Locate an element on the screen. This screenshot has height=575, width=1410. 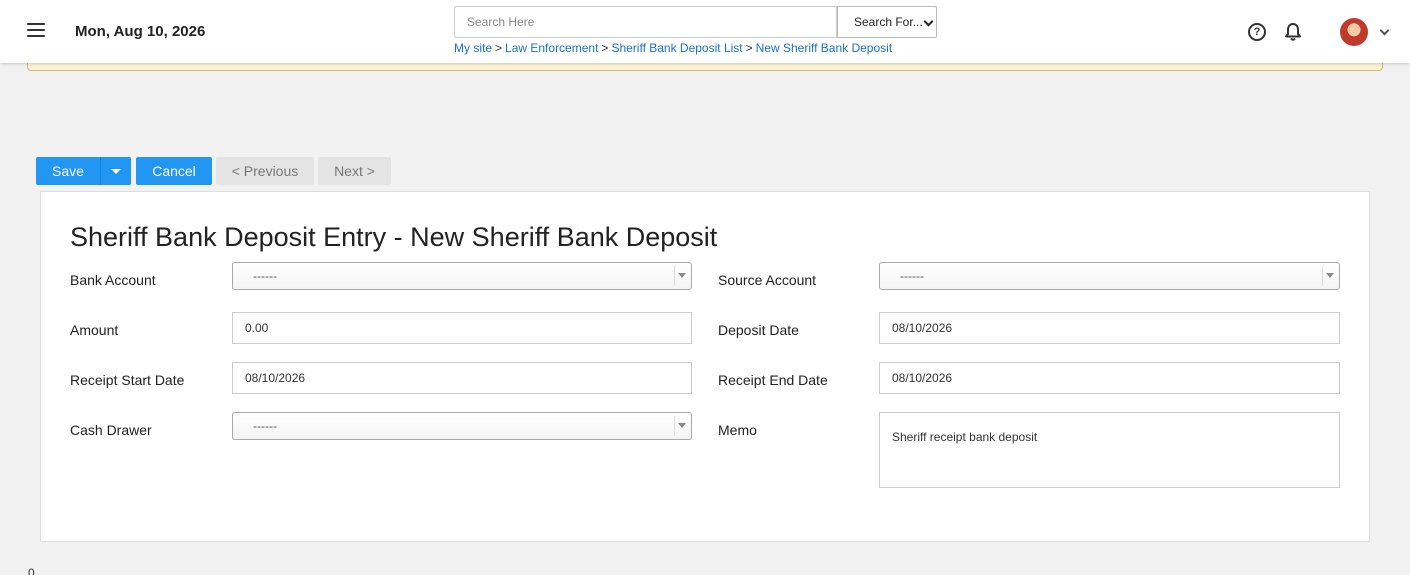
save-options-button is located at coordinates (115, 171).